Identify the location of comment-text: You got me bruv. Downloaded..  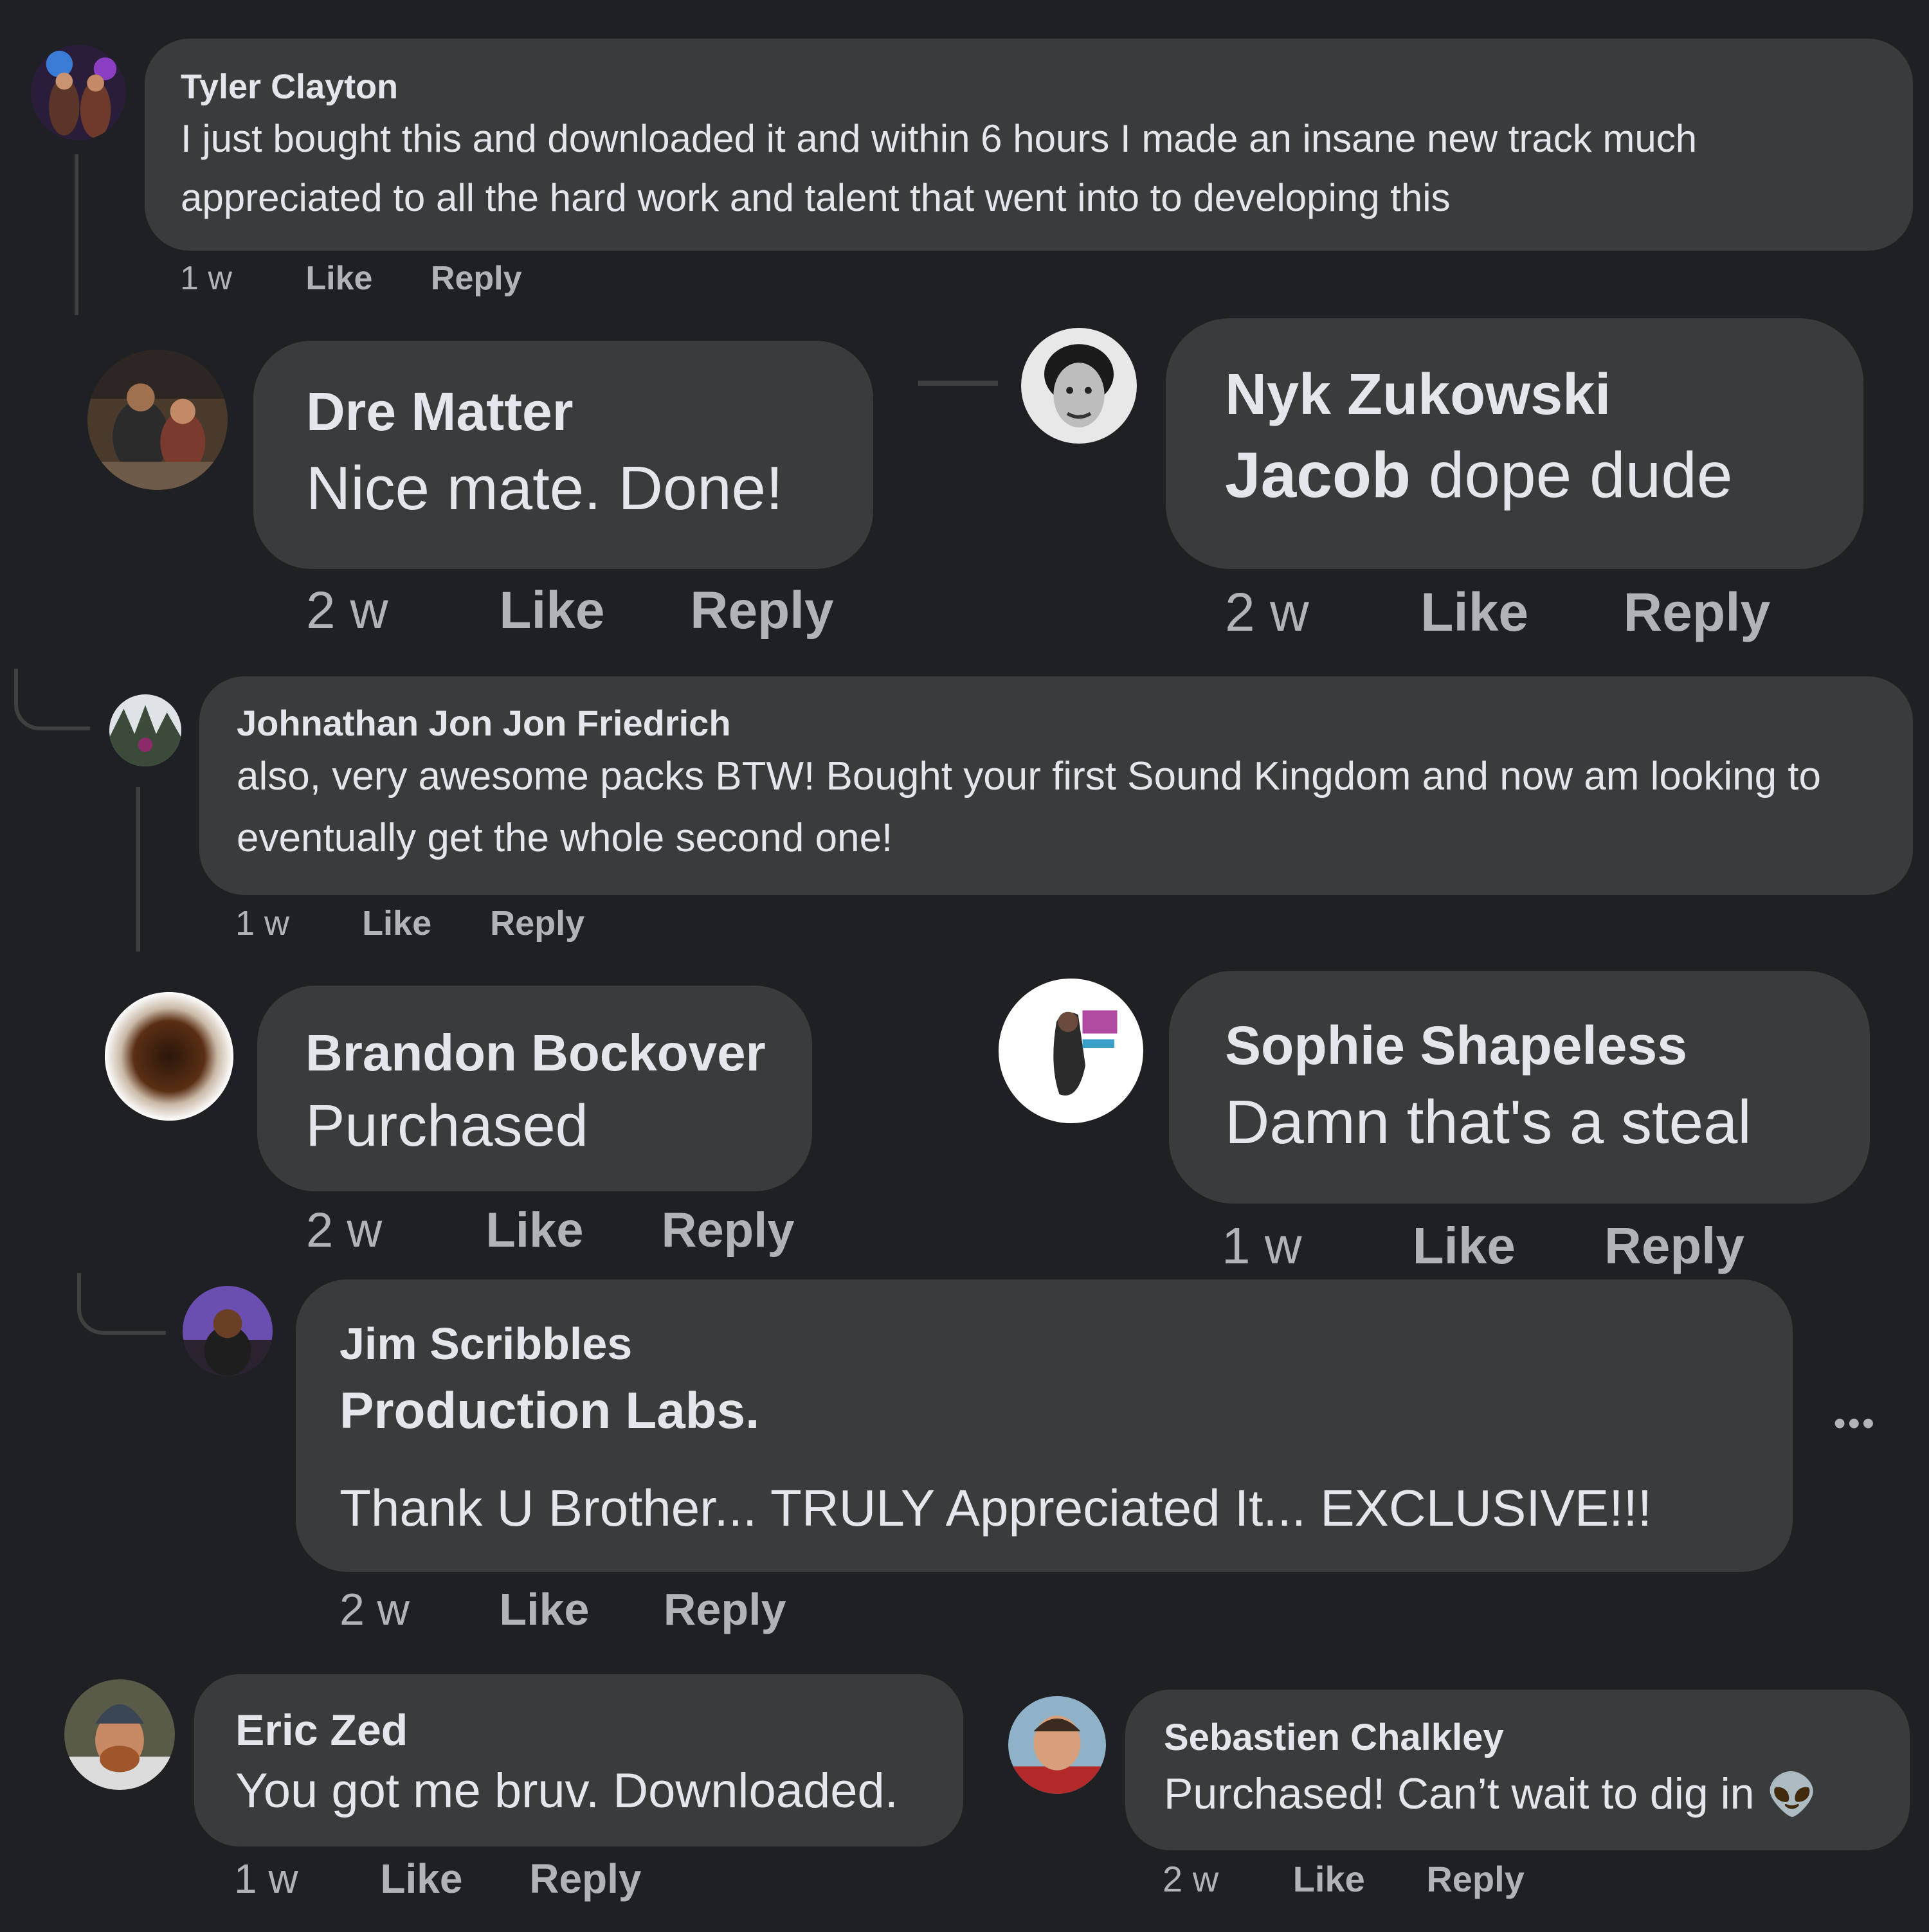
(566, 1791).